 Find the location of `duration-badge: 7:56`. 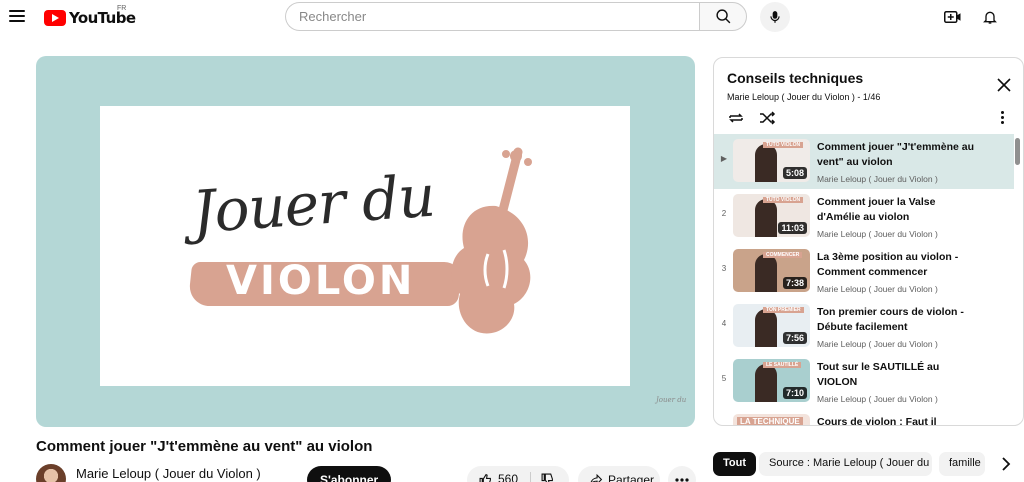

duration-badge: 7:56 is located at coordinates (794, 338).